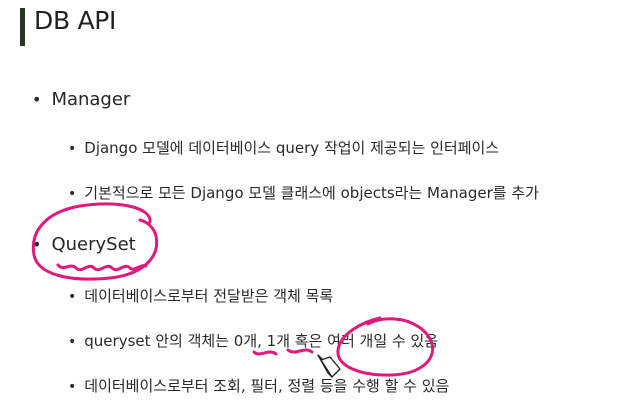  I want to click on annotation-underline-zero, so click(265, 353).